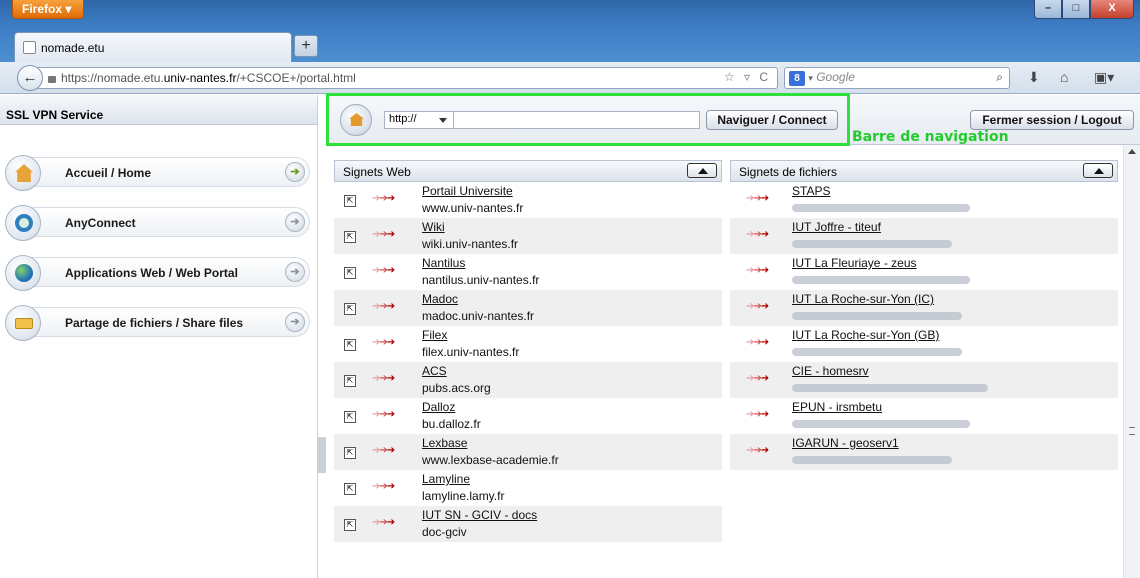 The height and width of the screenshot is (578, 1140). Describe the element at coordinates (1132, 431) in the screenshot. I see `scroll-grip-icon` at that location.